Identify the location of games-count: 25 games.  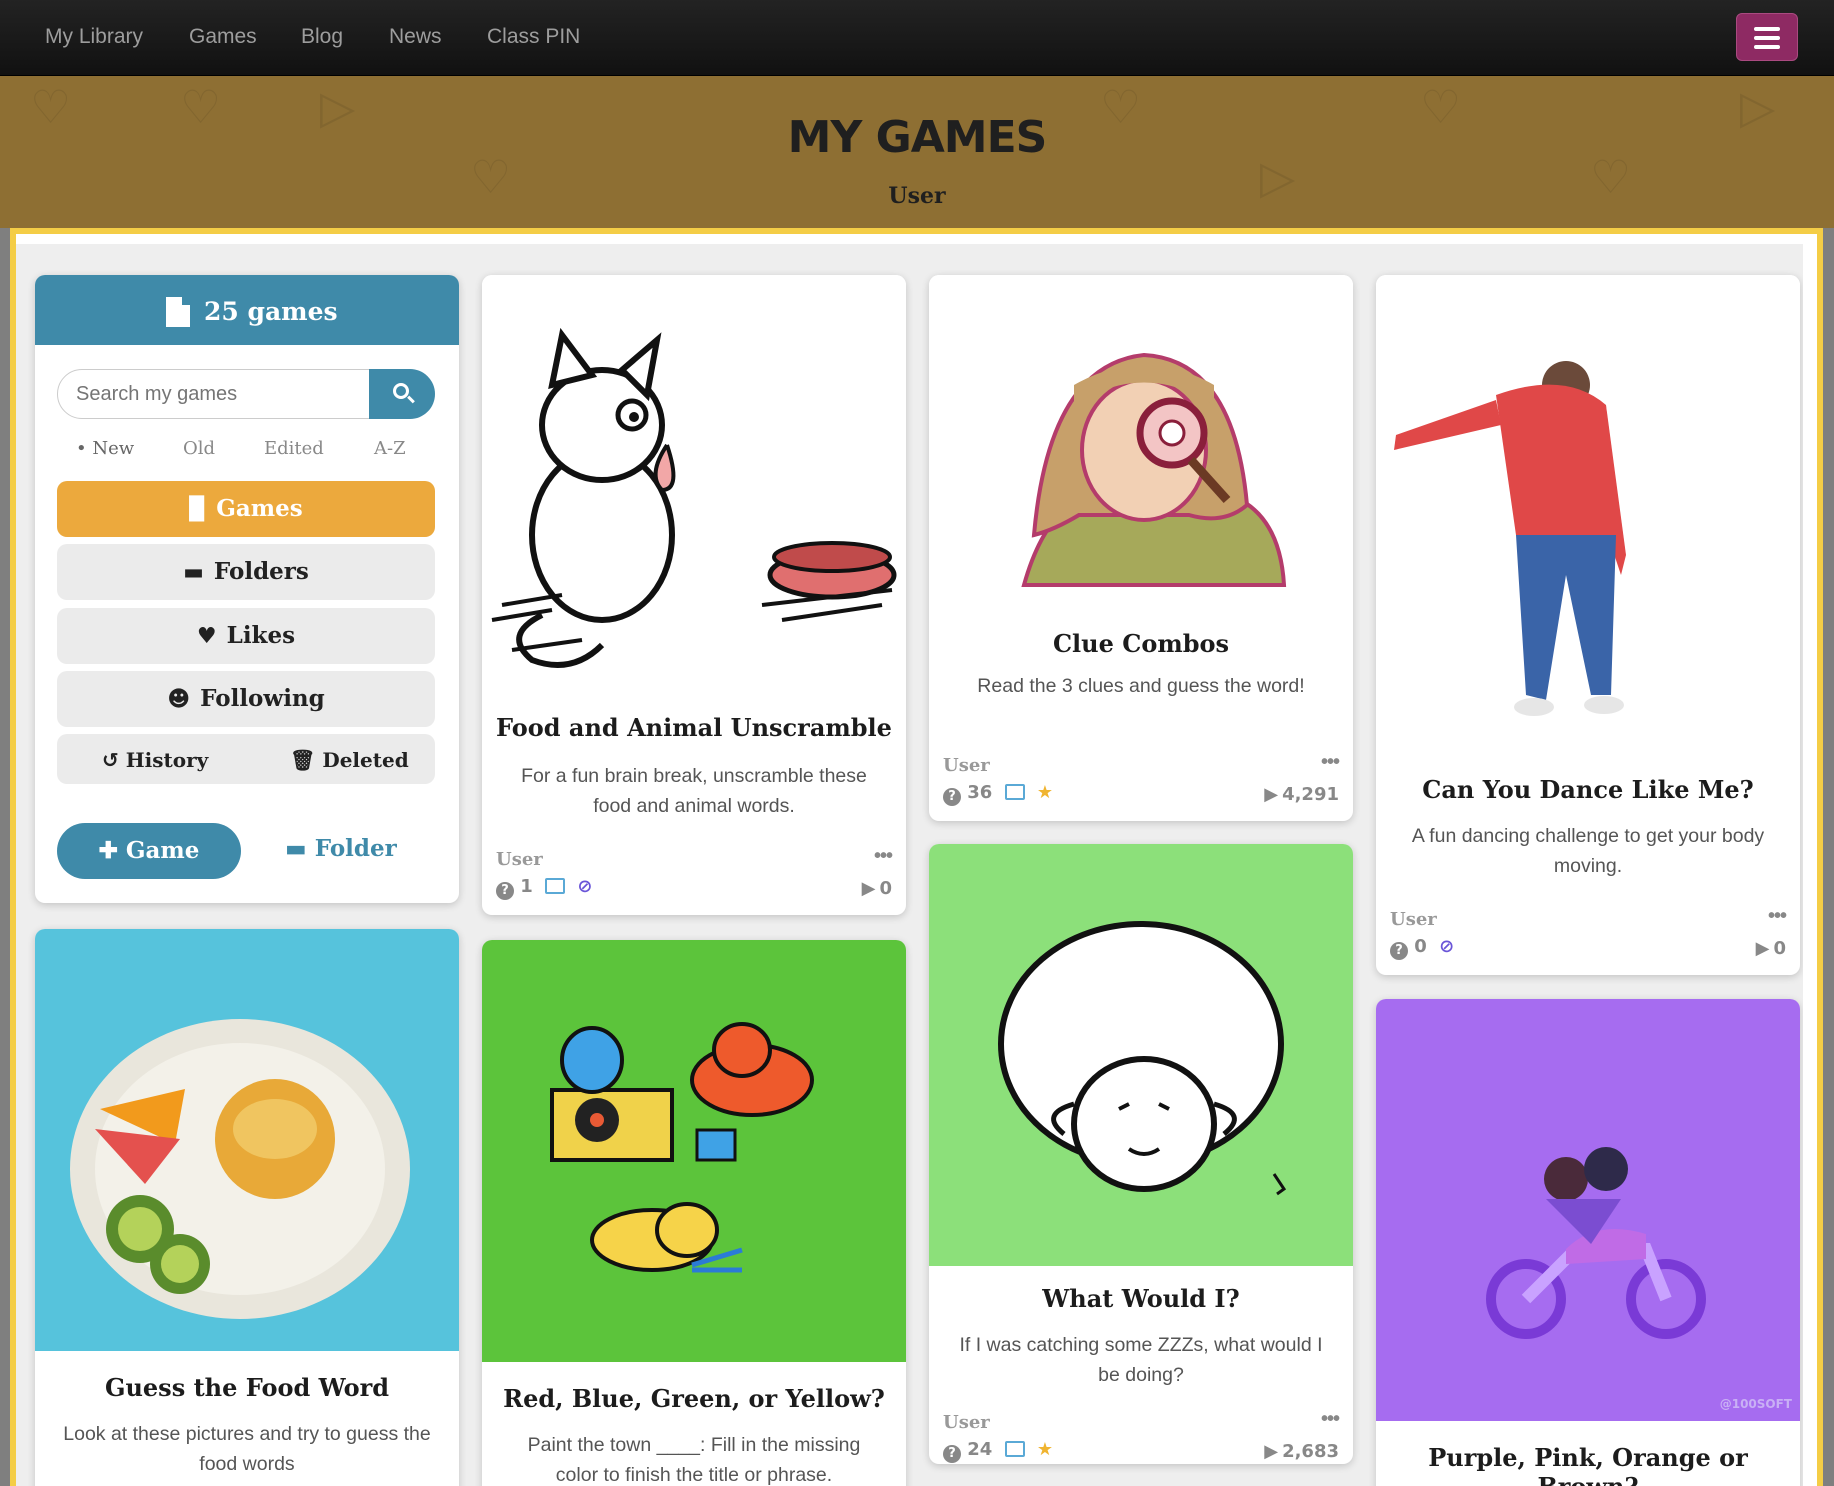
(271, 311).